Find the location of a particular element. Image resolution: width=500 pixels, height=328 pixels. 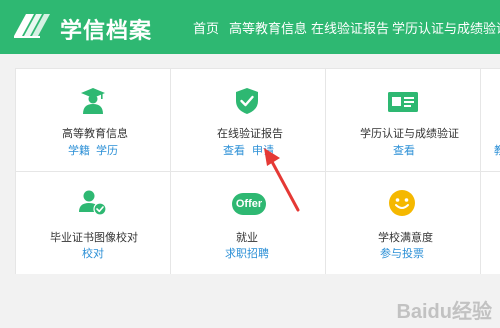

smiley-icon is located at coordinates (402, 203).